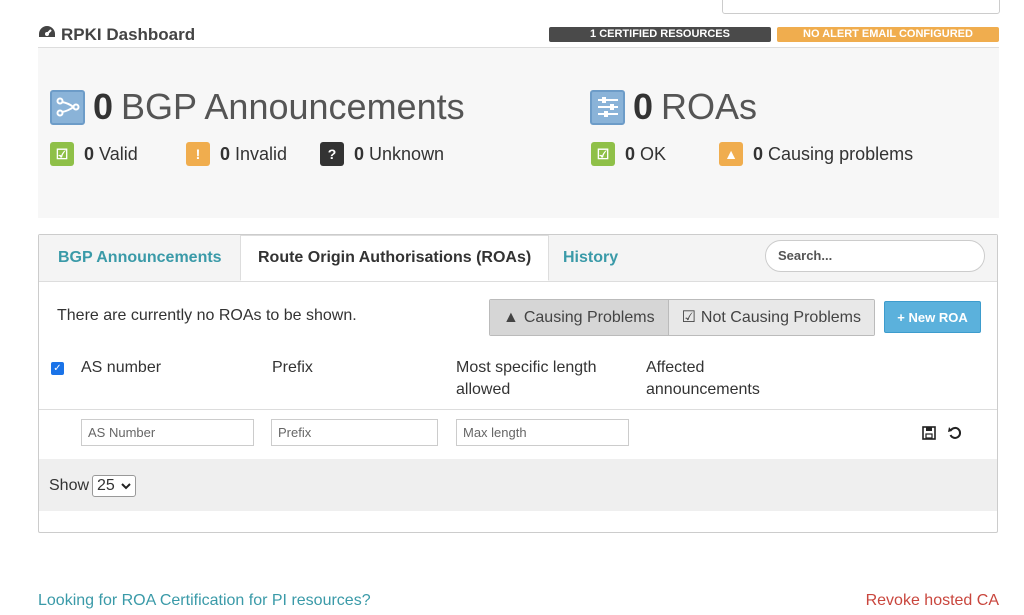 The width and height of the screenshot is (1024, 615). Describe the element at coordinates (57, 368) in the screenshot. I see `select-all-checkbox: ✓` at that location.